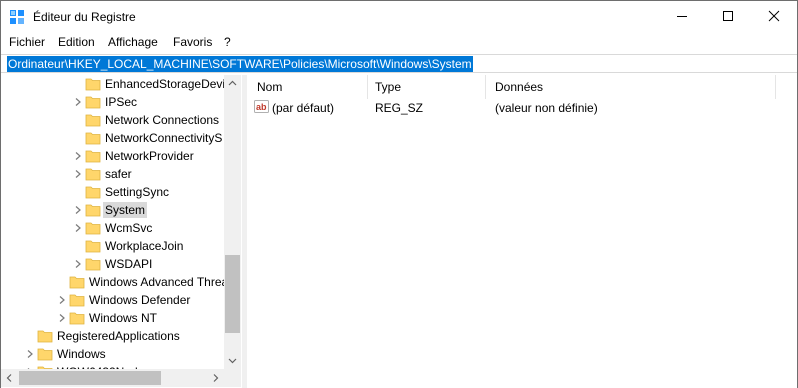  Describe the element at coordinates (168, 84) in the screenshot. I see `tree-item-label: EnhancedStorageDevic` at that location.